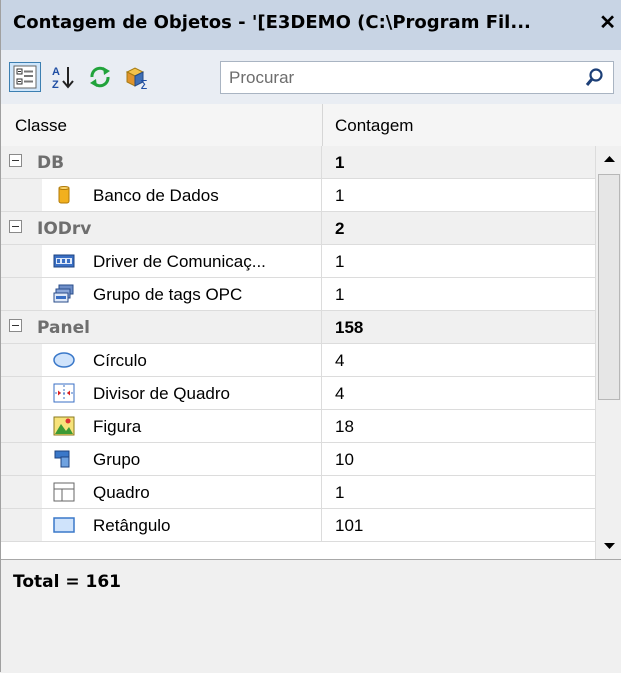  Describe the element at coordinates (63, 293) in the screenshot. I see `opc-tag-group-icon` at that location.